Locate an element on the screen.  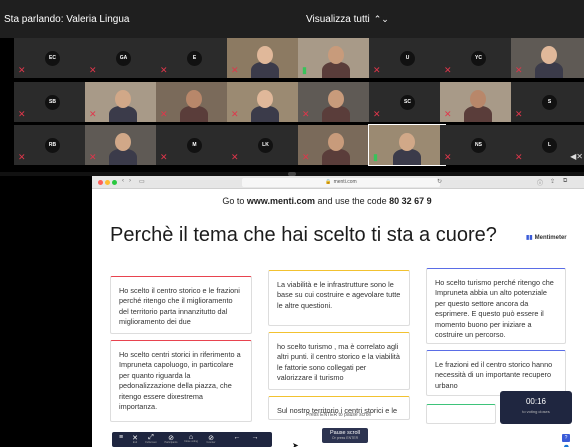
participant-tile: SC ✕ is located at coordinates (407, 102).